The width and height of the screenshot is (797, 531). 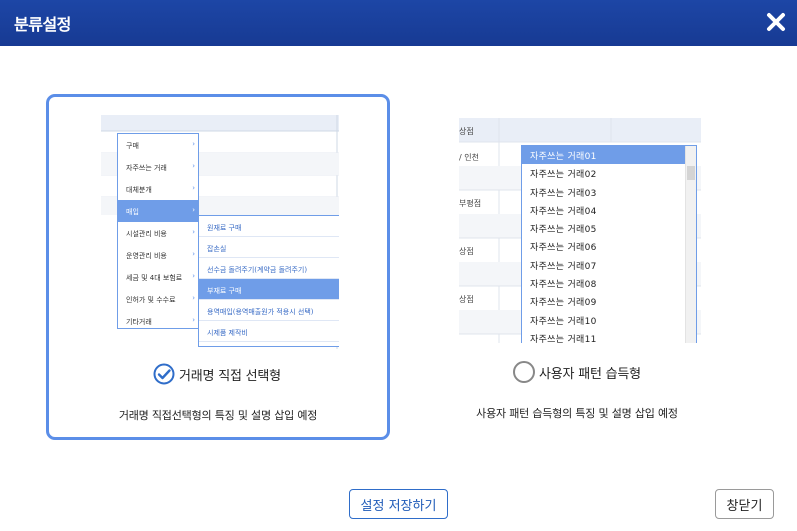 What do you see at coordinates (146, 256) in the screenshot?
I see `preview-menu1-item-label: 운영관리 비용` at bounding box center [146, 256].